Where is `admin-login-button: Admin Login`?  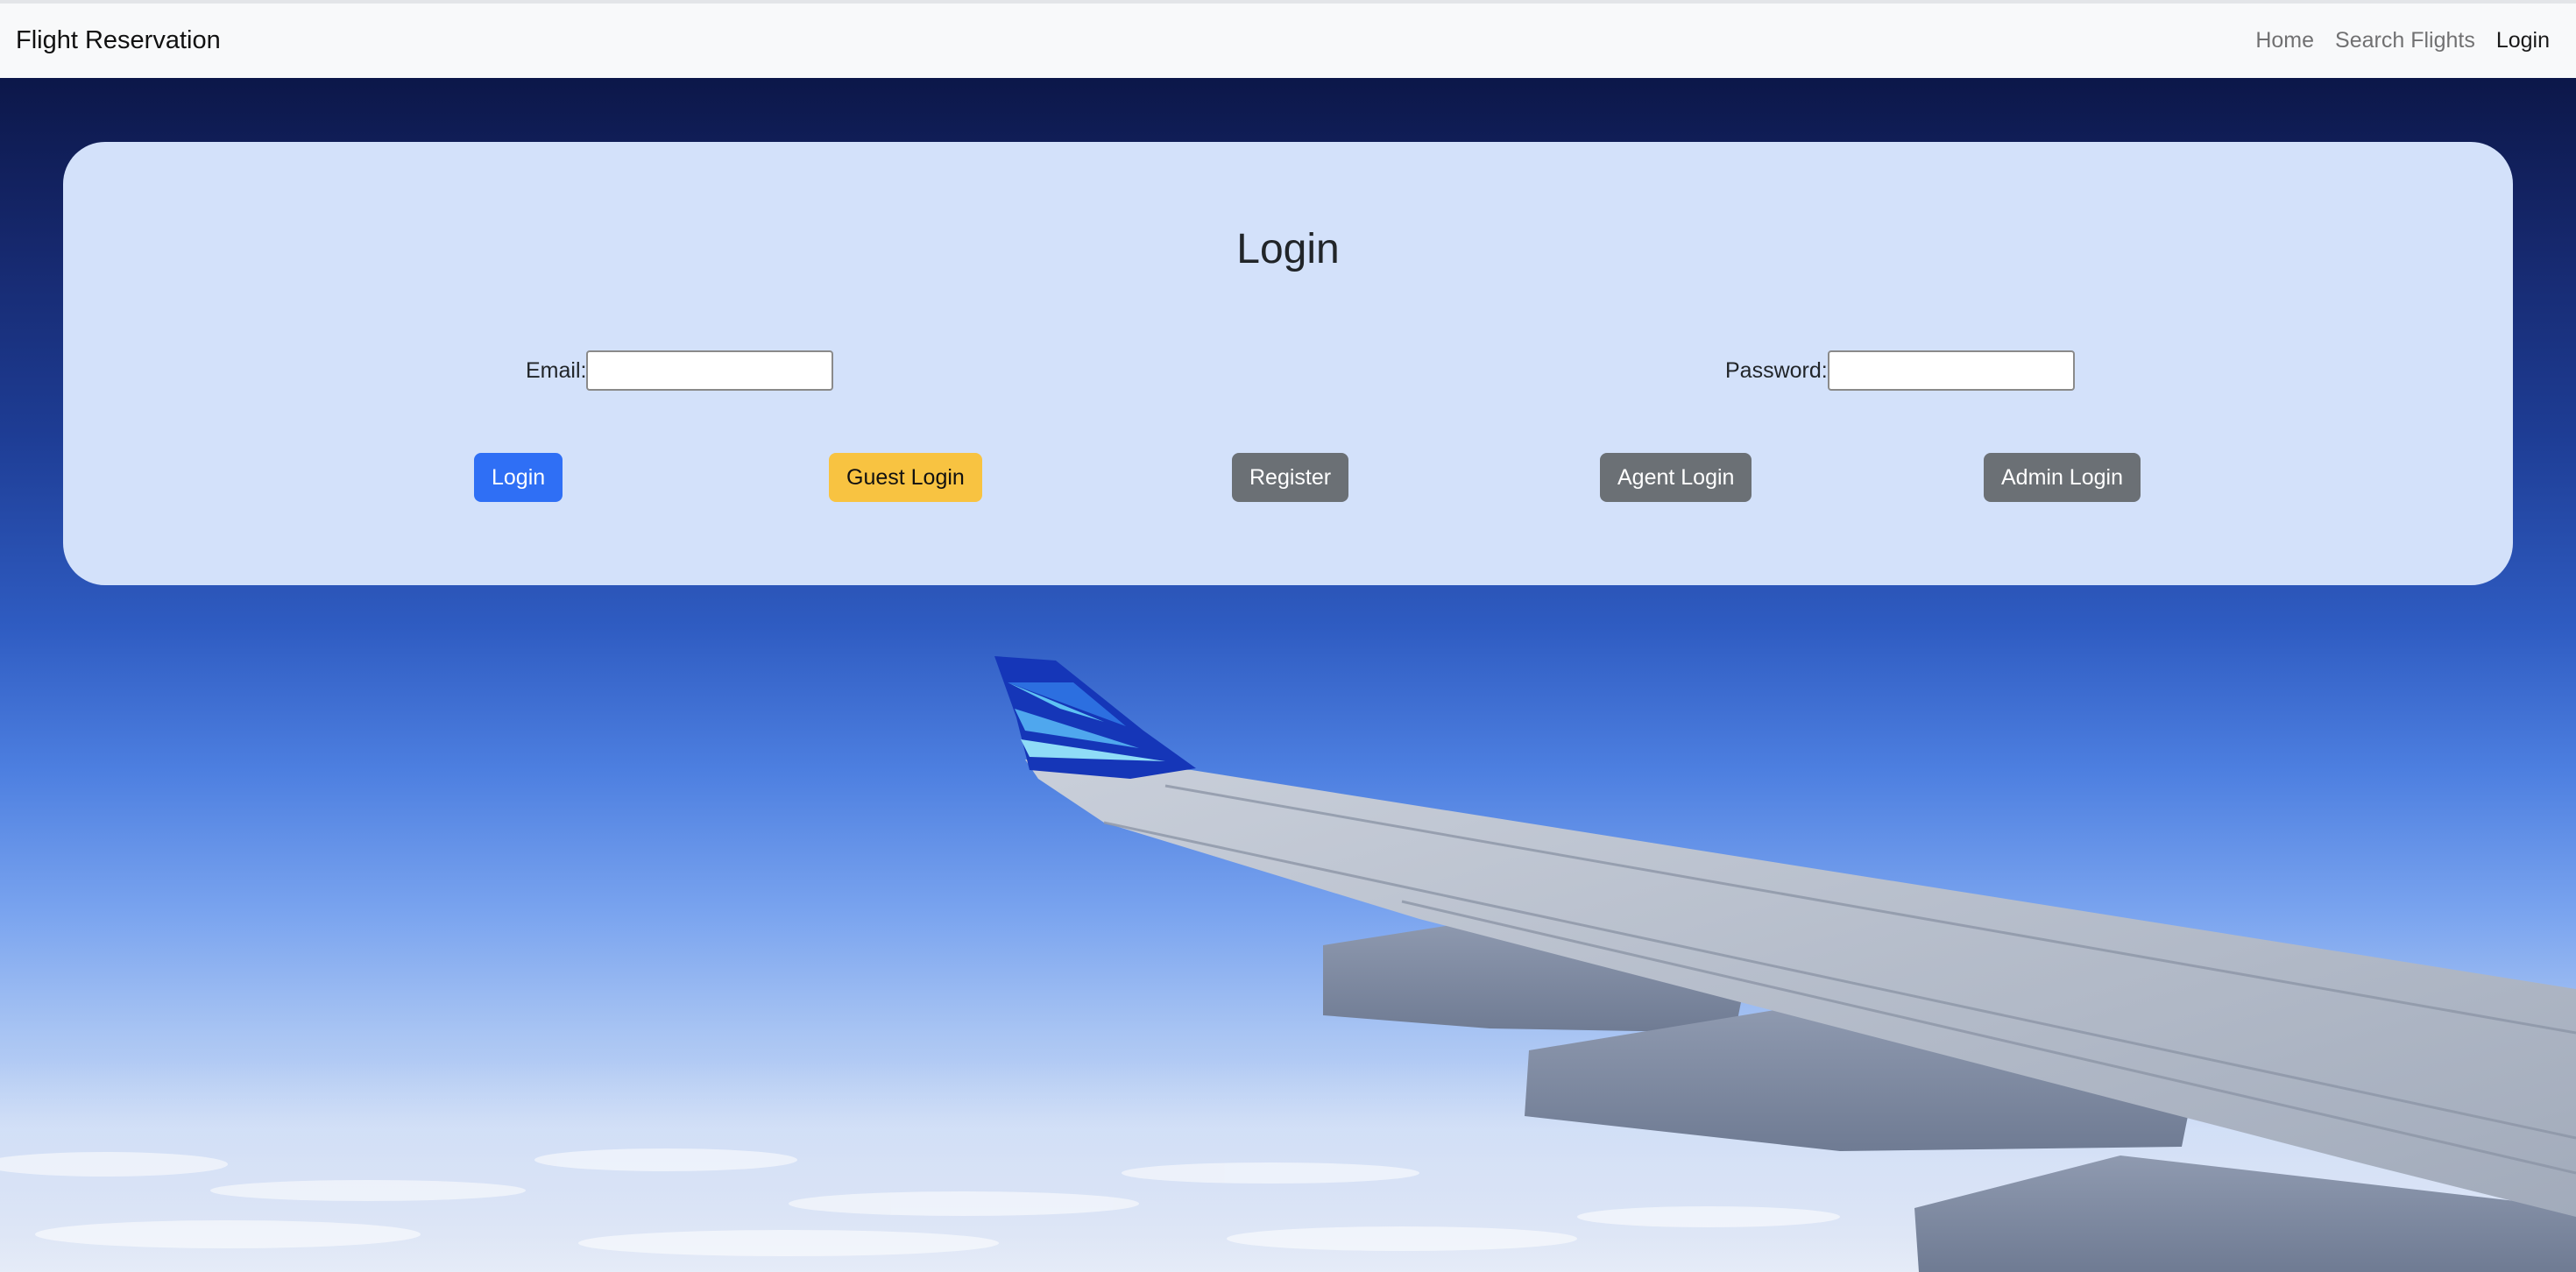
admin-login-button: Admin Login is located at coordinates (2062, 477).